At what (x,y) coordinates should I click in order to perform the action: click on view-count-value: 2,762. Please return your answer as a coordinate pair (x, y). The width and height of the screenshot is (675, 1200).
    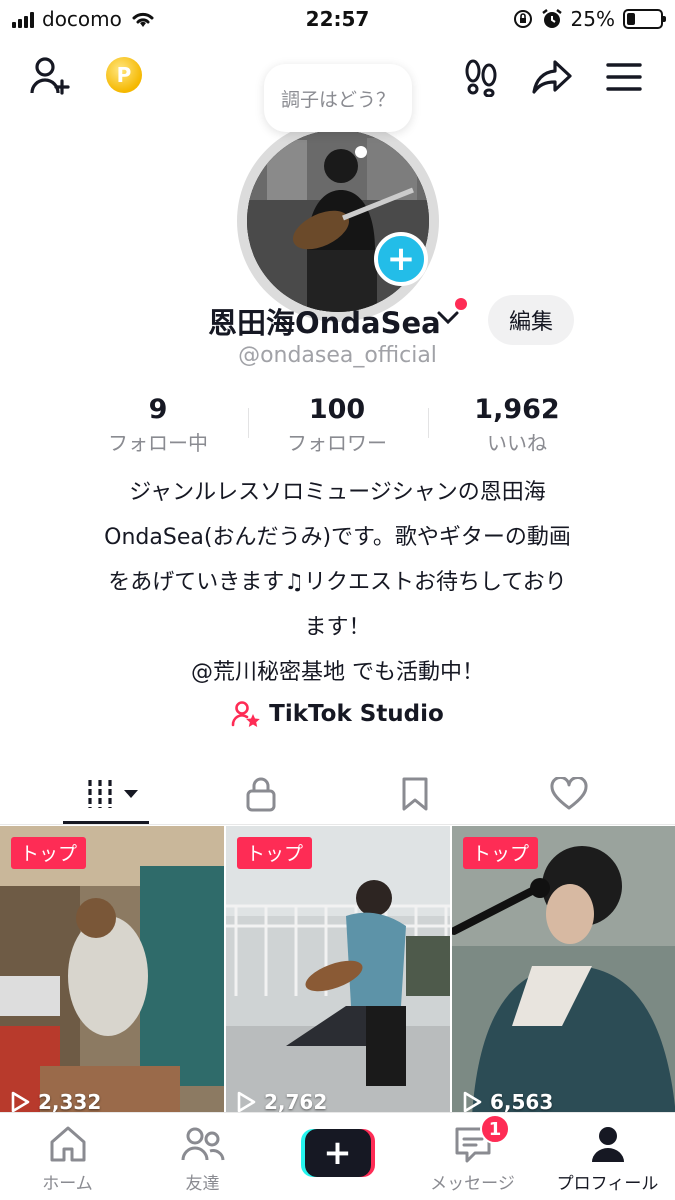
    Looking at the image, I should click on (296, 1102).